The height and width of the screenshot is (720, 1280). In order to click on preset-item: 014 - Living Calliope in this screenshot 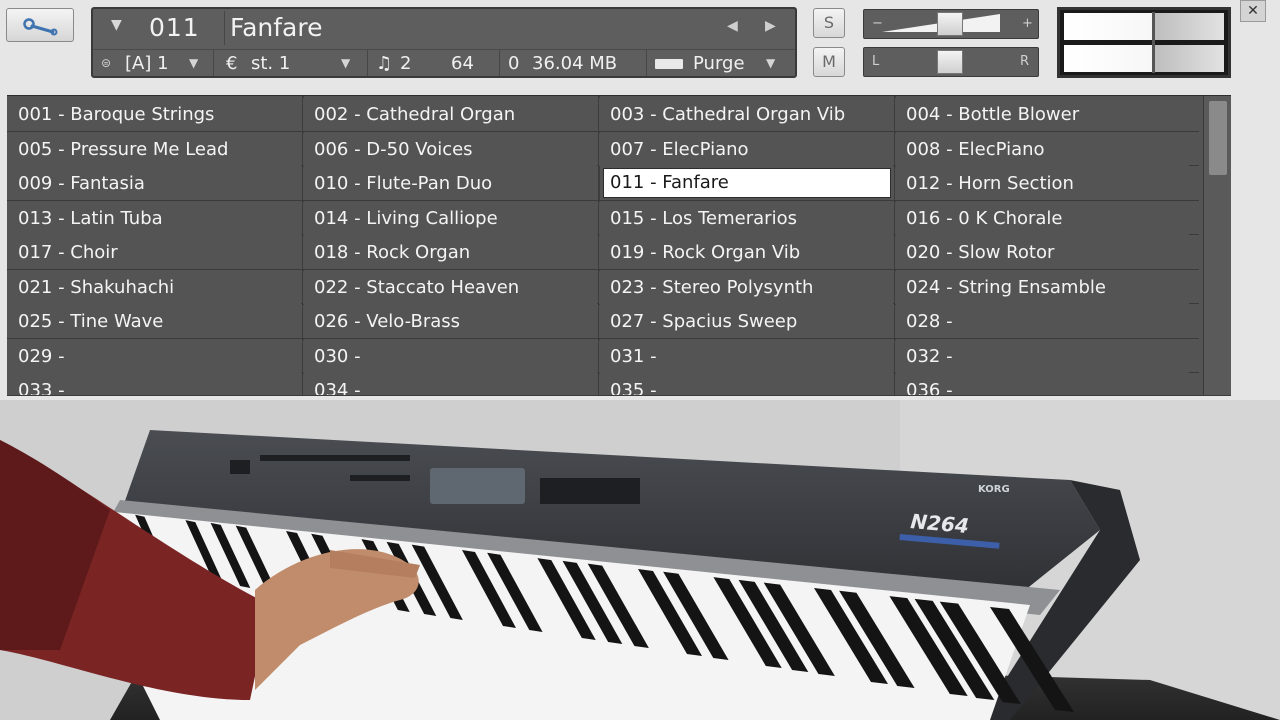, I will do `click(450, 218)`.